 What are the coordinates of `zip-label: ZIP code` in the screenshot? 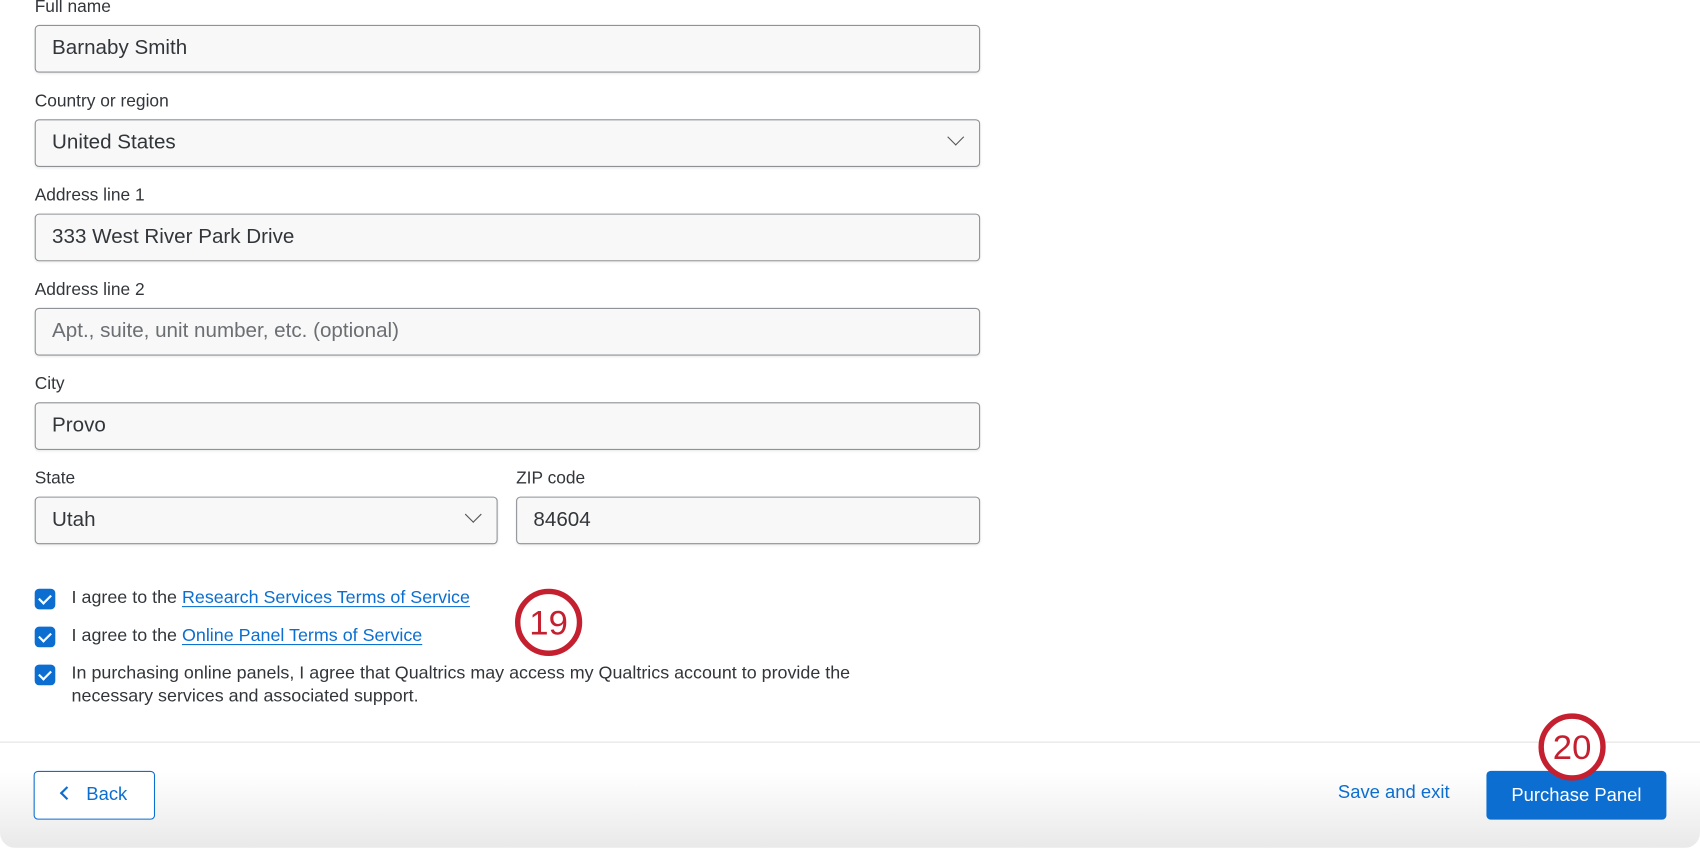 It's located at (551, 478).